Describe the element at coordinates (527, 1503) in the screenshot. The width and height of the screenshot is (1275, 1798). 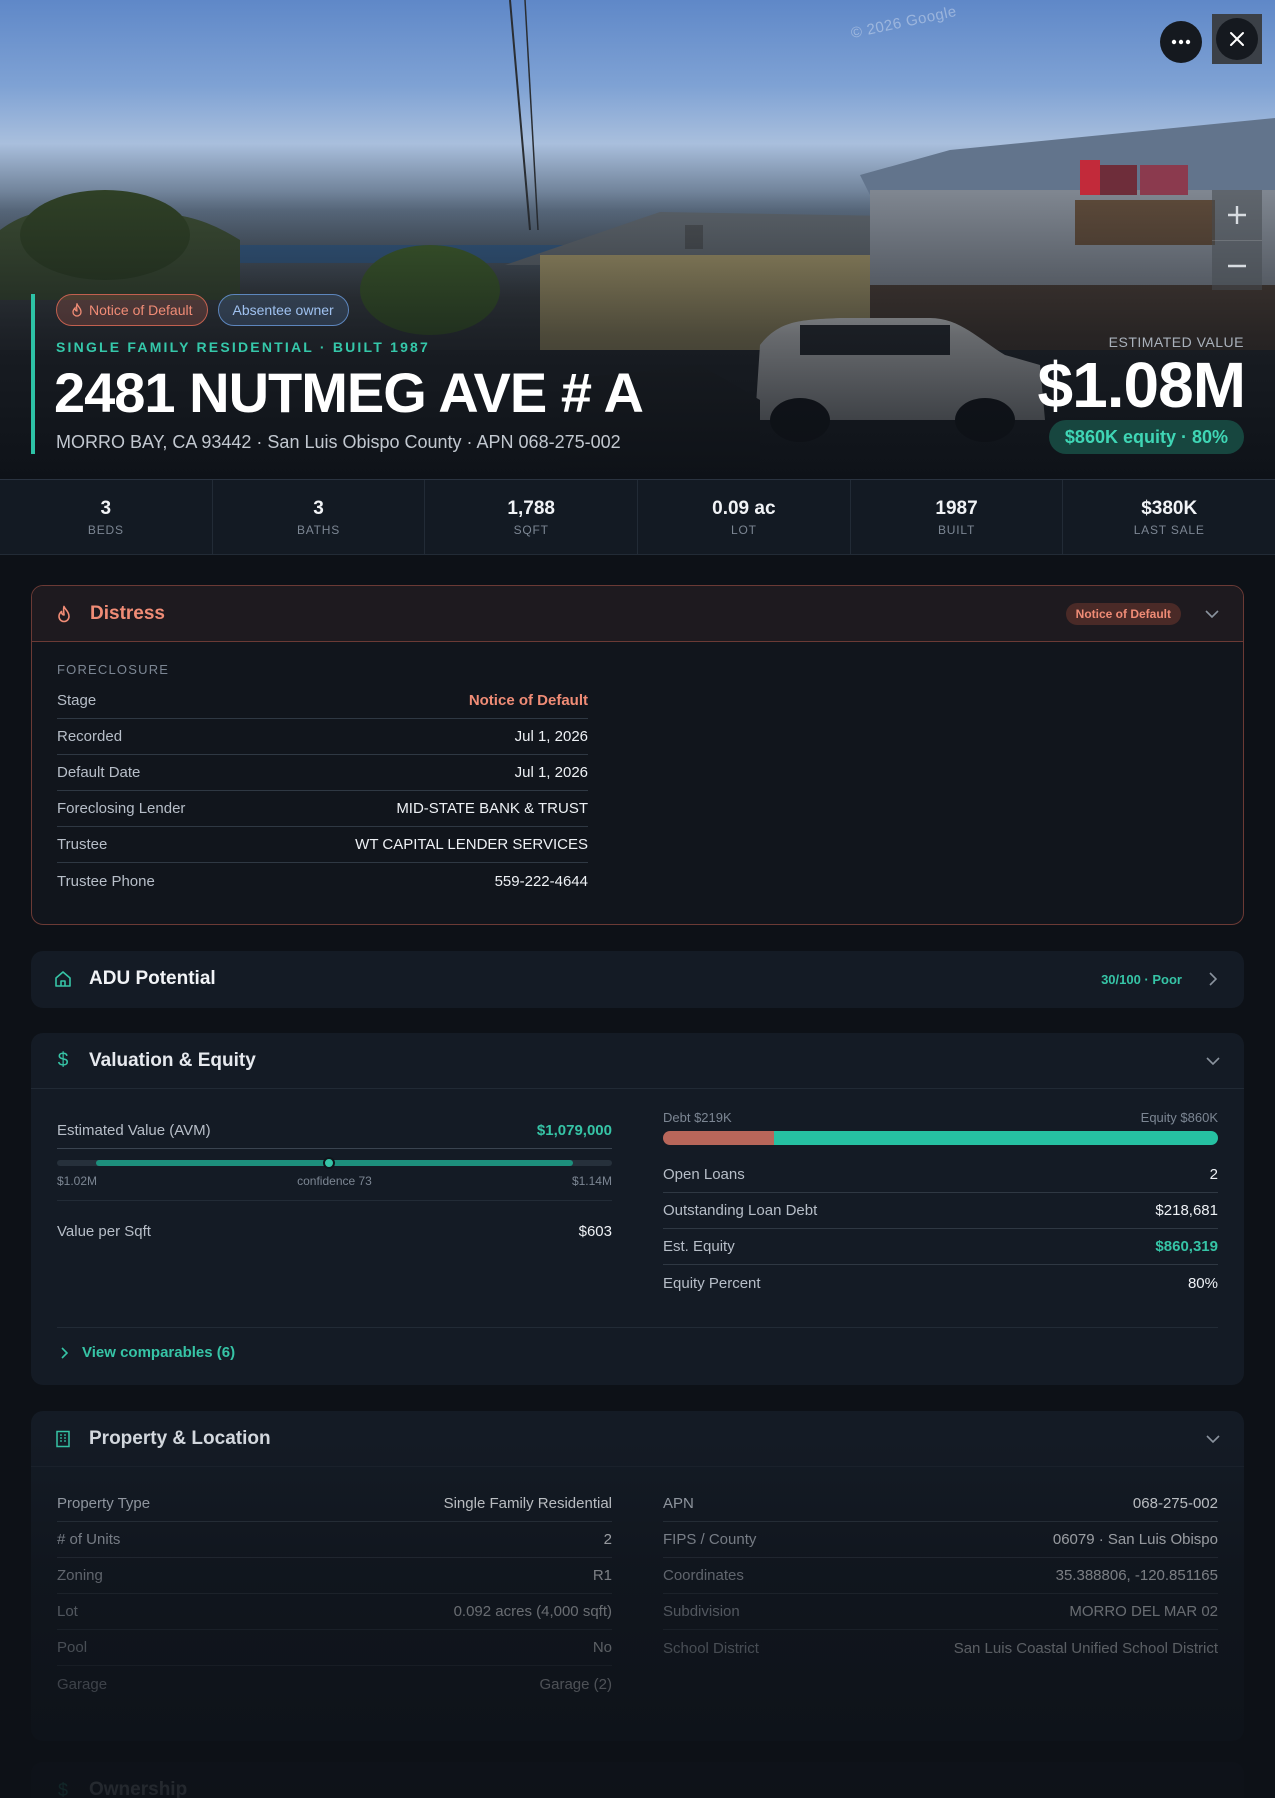
I see `row-value: Single Family Residential` at that location.